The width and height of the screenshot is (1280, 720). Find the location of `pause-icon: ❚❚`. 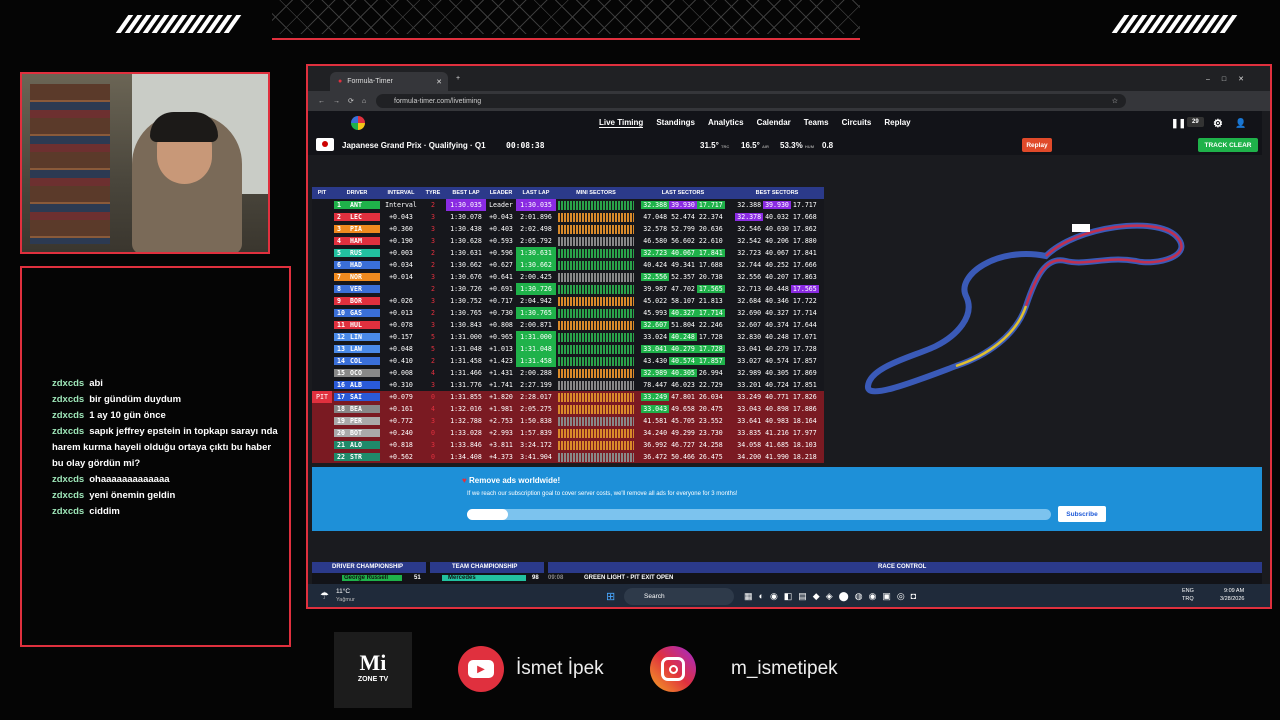

pause-icon: ❚❚ is located at coordinates (1178, 123).